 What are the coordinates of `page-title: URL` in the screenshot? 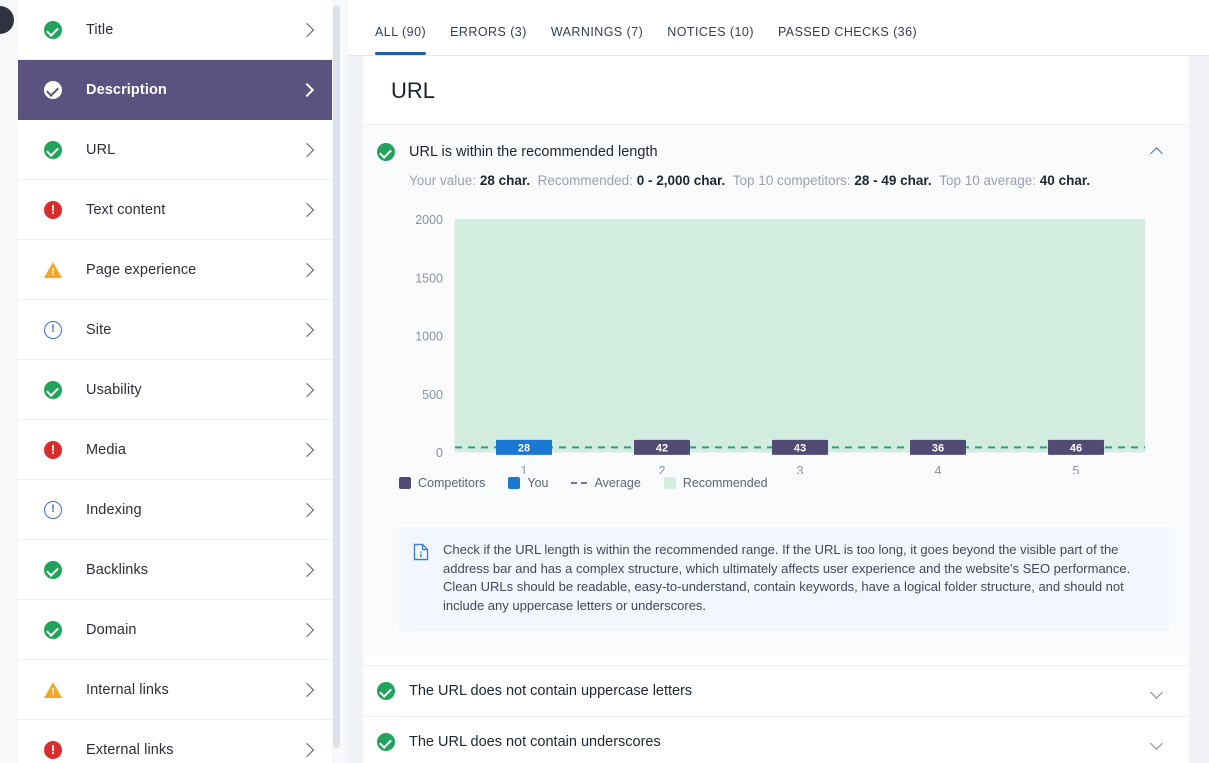 It's located at (413, 90).